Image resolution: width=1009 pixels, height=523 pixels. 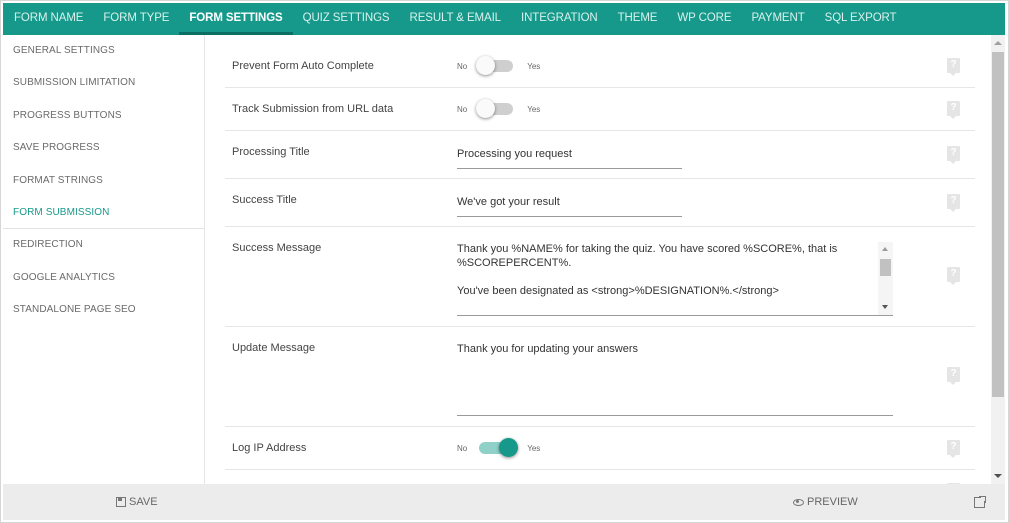 I want to click on tab-result-email: RESULT & EMAIL, so click(x=455, y=19).